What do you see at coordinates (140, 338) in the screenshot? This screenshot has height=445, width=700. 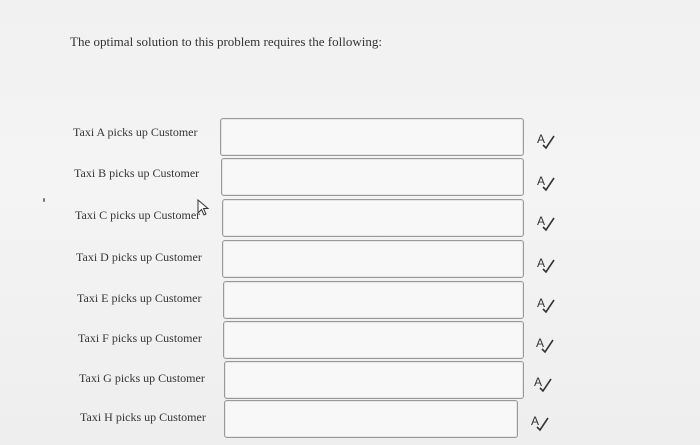 I see `row-label-taxi-f: Taxi F picks up Customer` at bounding box center [140, 338].